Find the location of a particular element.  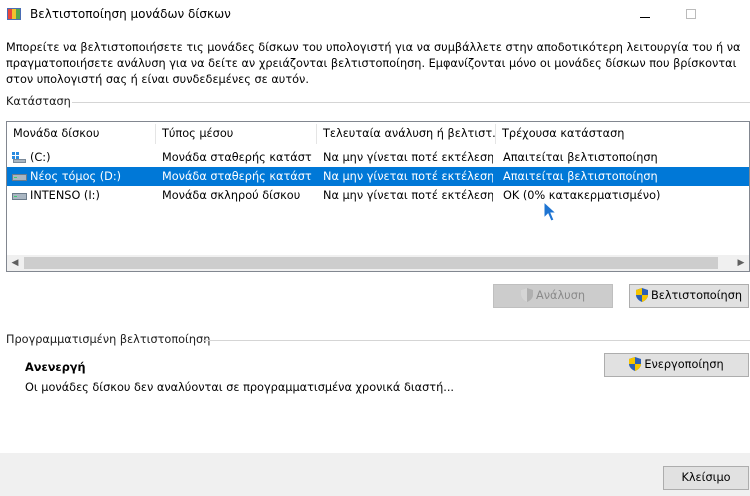

maximize-button is located at coordinates (691, 15).